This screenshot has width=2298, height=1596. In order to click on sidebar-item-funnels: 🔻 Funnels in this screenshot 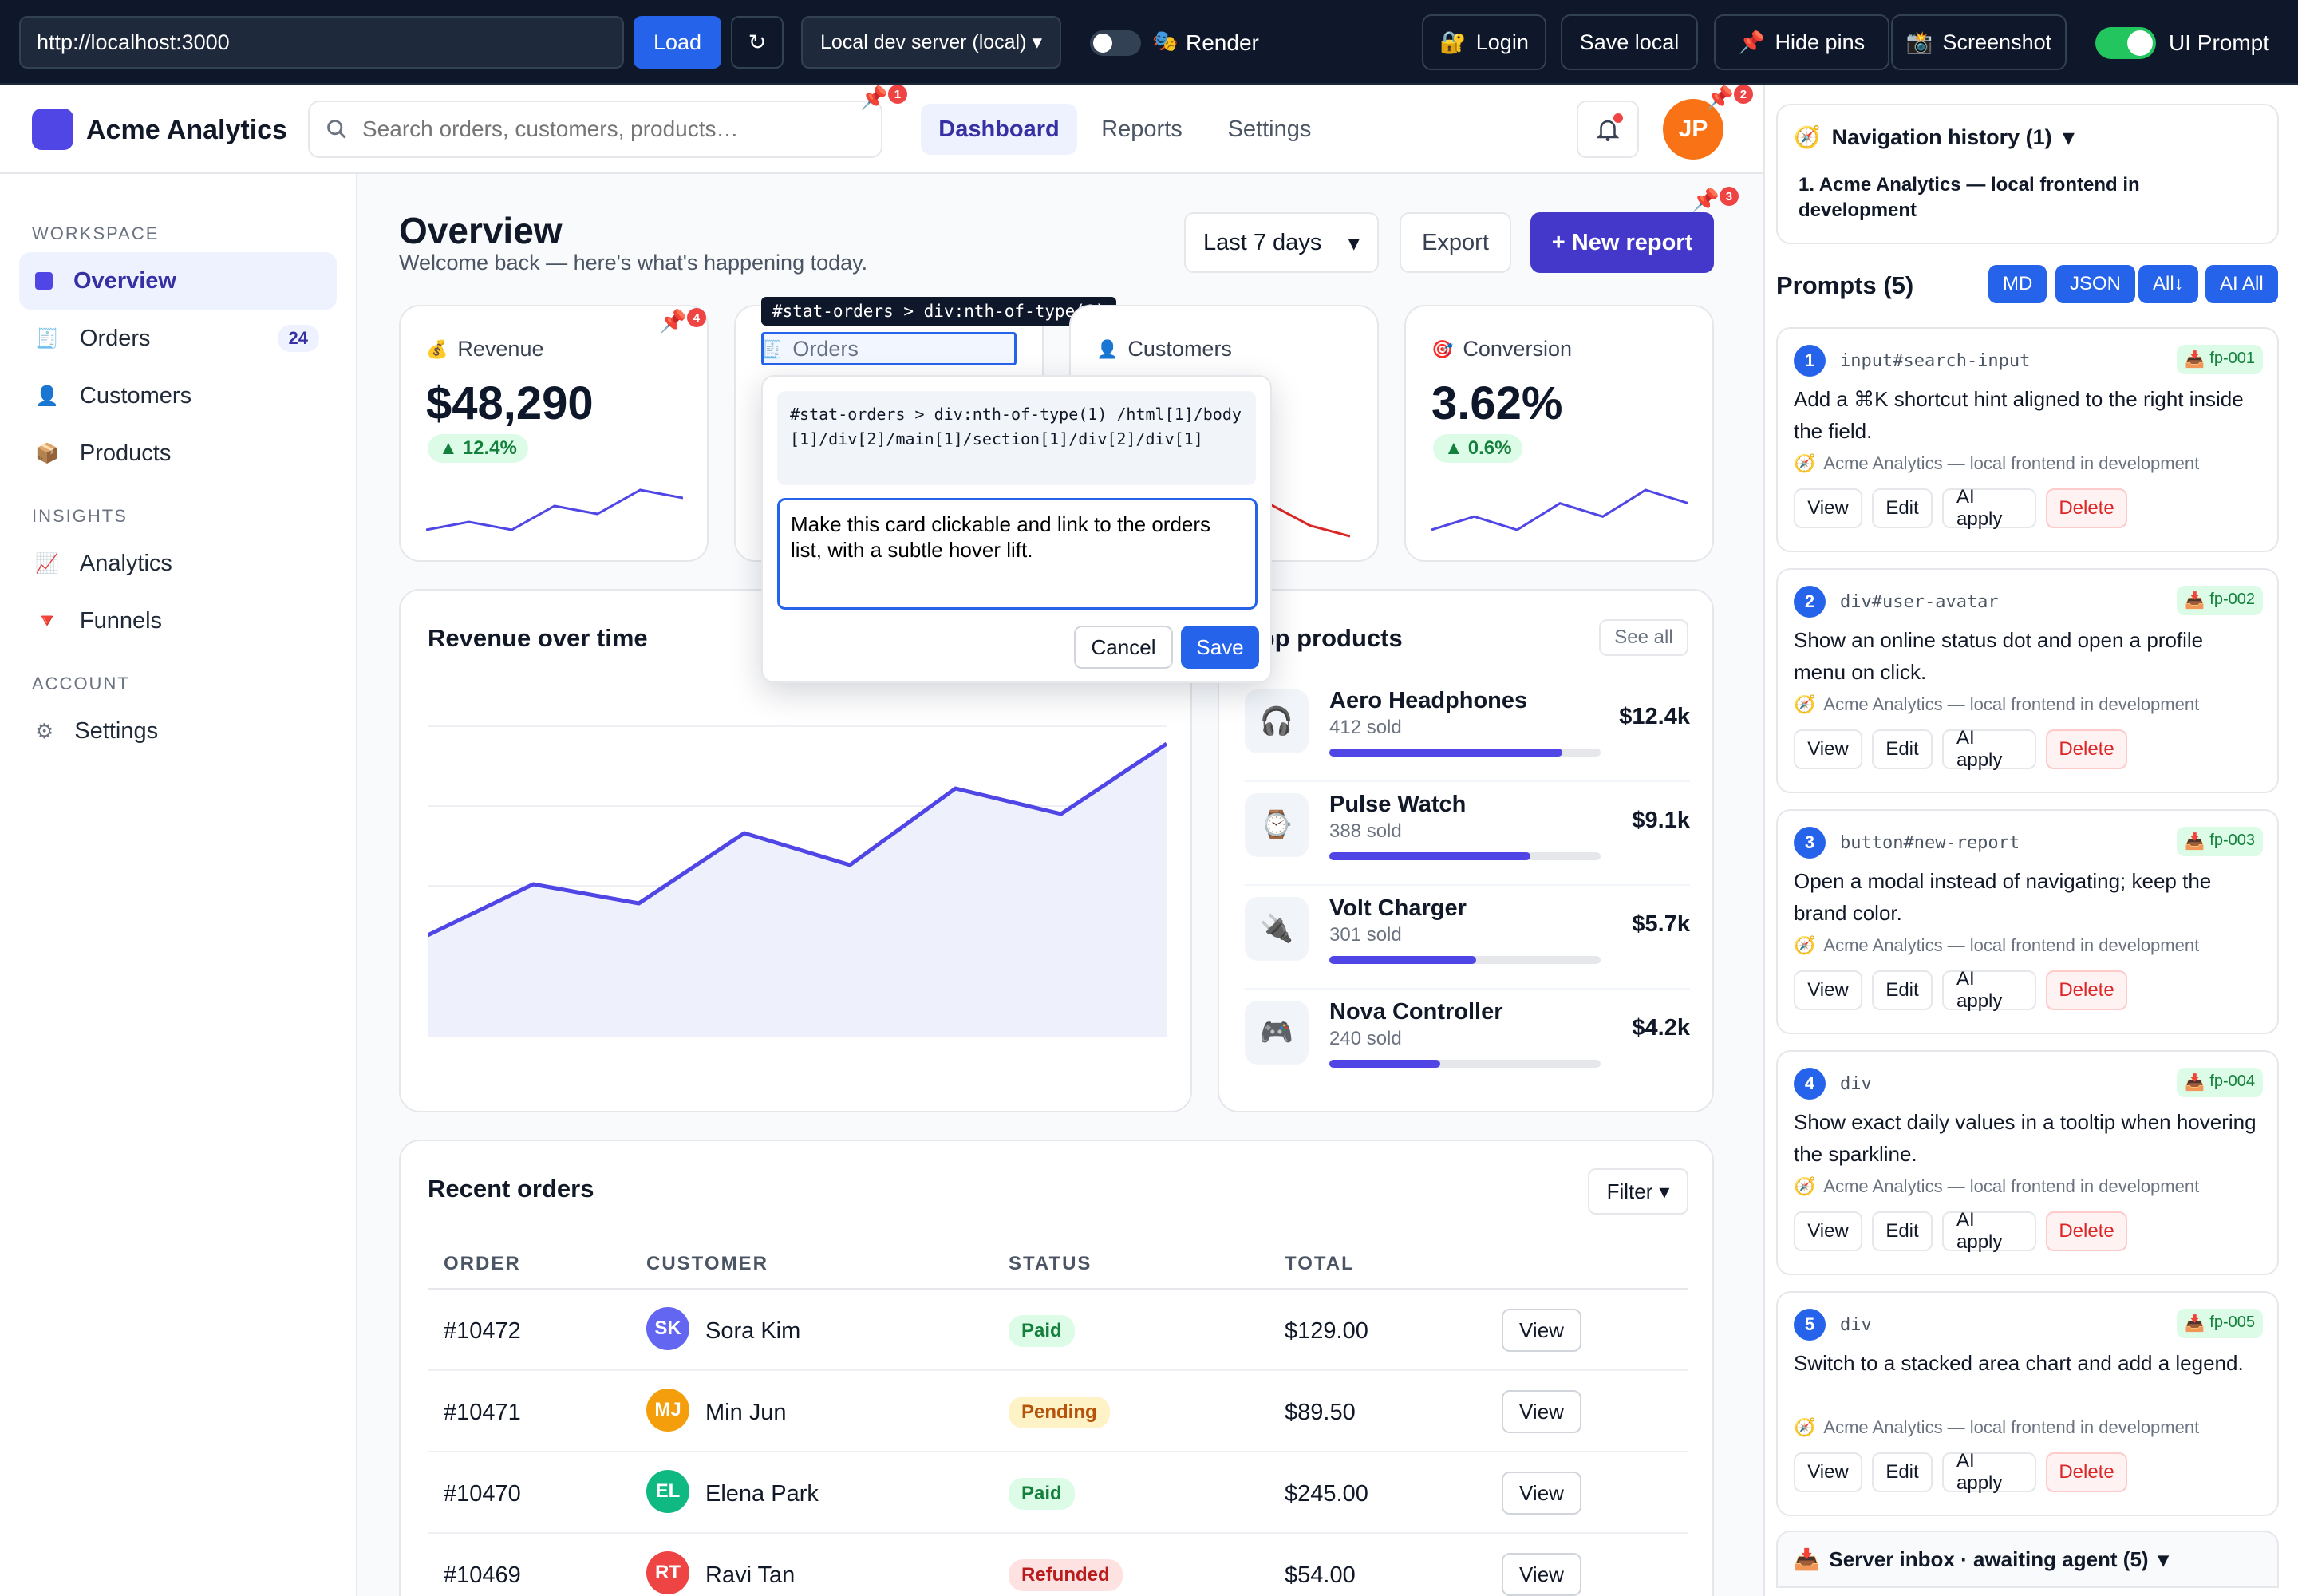, I will do `click(178, 621)`.